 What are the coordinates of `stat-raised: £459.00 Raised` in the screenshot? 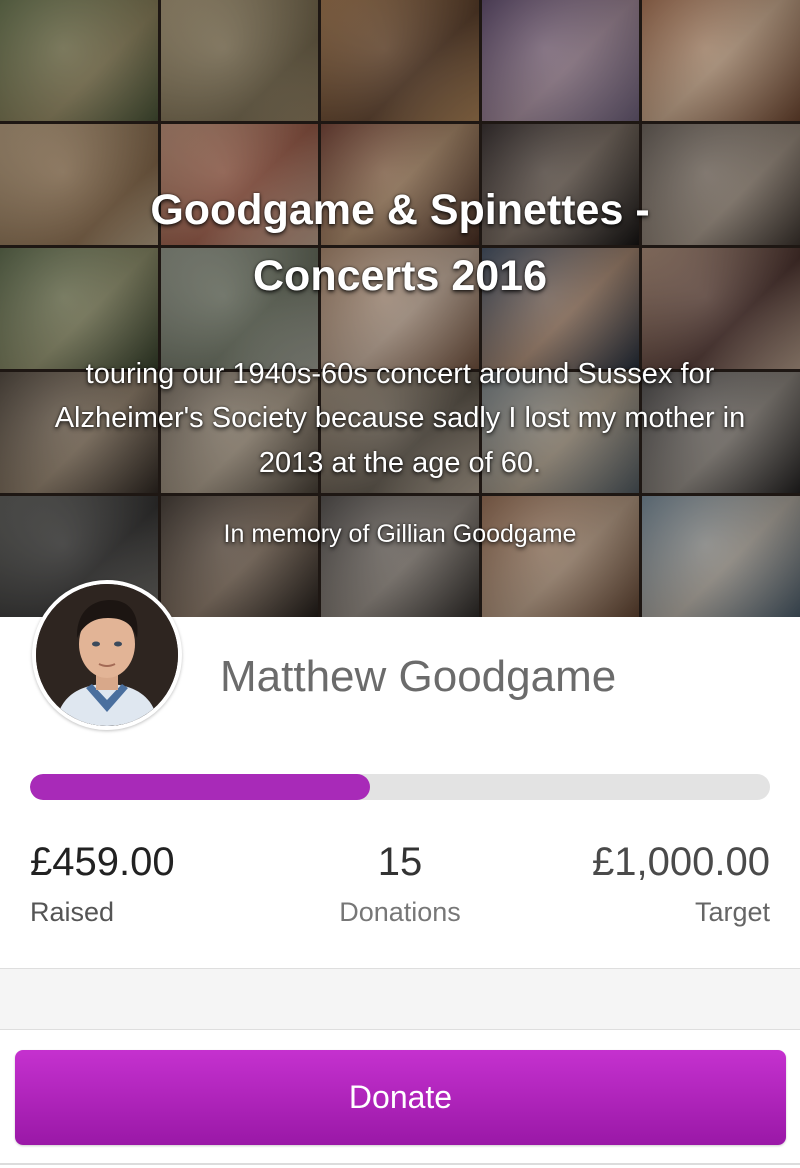 It's located at (160, 884).